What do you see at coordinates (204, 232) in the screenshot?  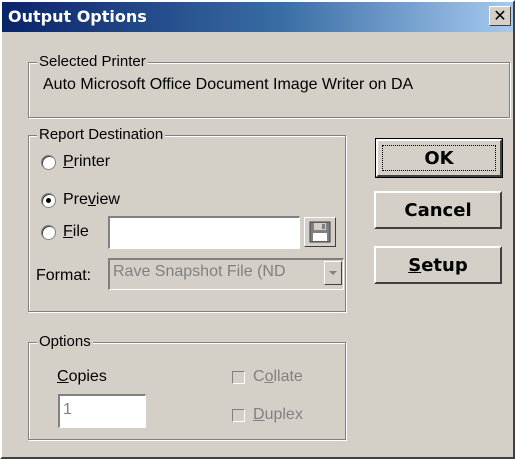 I see `file-path-input` at bounding box center [204, 232].